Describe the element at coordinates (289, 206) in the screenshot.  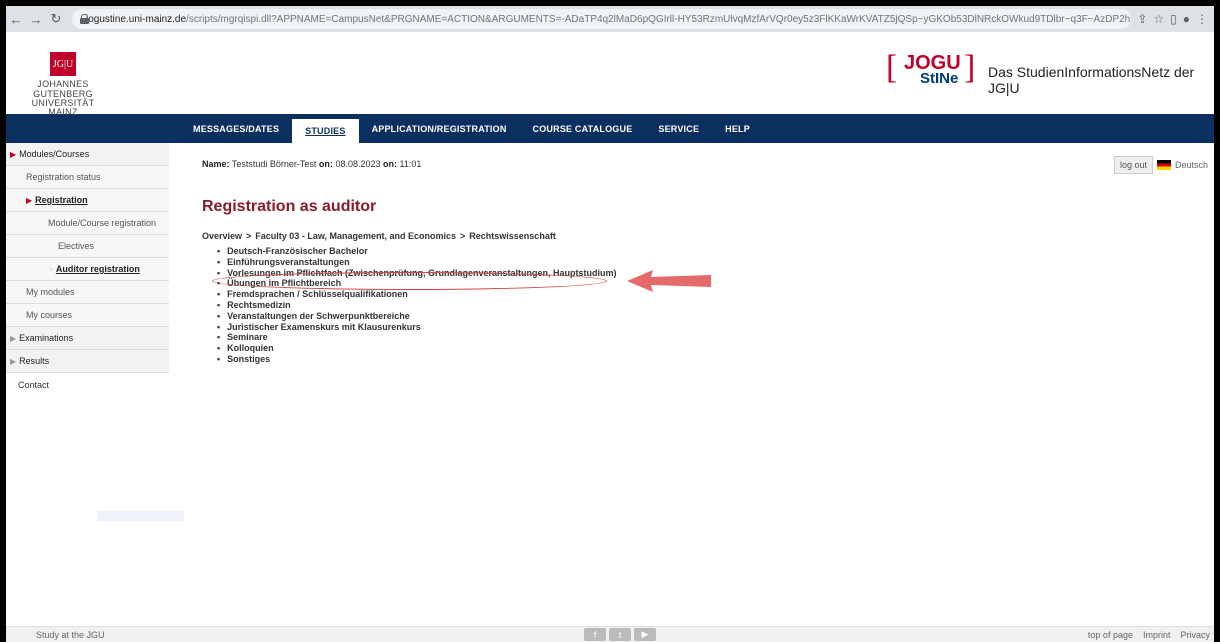
I see `page-title: Registration as auditor` at that location.